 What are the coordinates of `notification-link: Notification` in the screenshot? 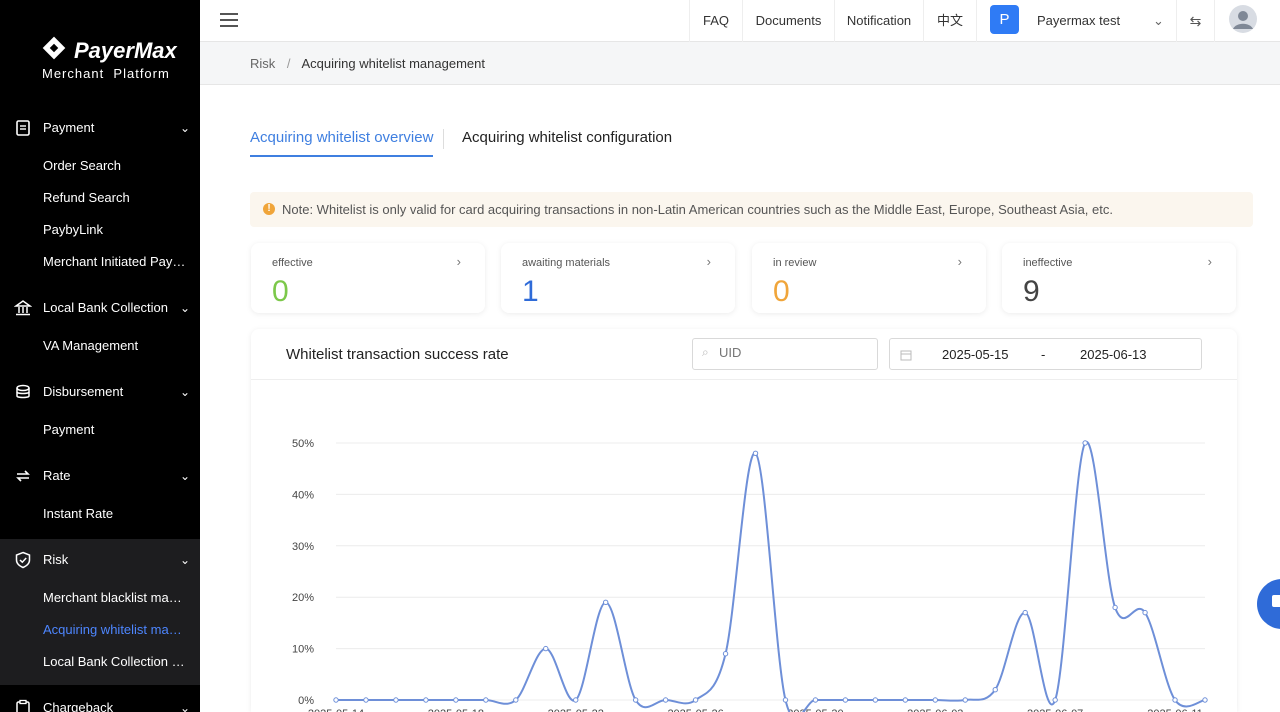 It's located at (878, 21).